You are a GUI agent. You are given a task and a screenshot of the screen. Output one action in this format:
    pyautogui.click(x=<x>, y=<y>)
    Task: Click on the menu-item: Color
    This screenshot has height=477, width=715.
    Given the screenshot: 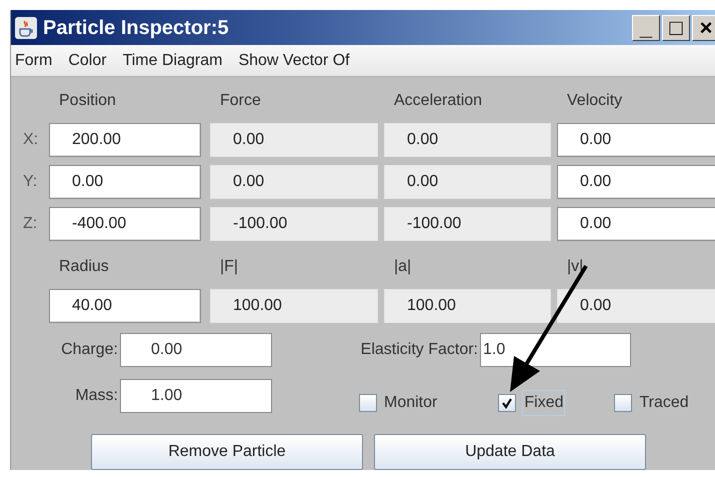 What is the action you would take?
    pyautogui.click(x=87, y=60)
    